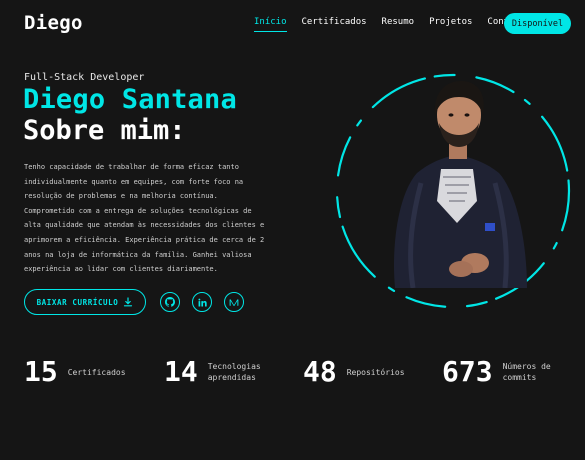 The image size is (585, 460). What do you see at coordinates (84, 77) in the screenshot?
I see `role-title: Full-Stack Developer` at bounding box center [84, 77].